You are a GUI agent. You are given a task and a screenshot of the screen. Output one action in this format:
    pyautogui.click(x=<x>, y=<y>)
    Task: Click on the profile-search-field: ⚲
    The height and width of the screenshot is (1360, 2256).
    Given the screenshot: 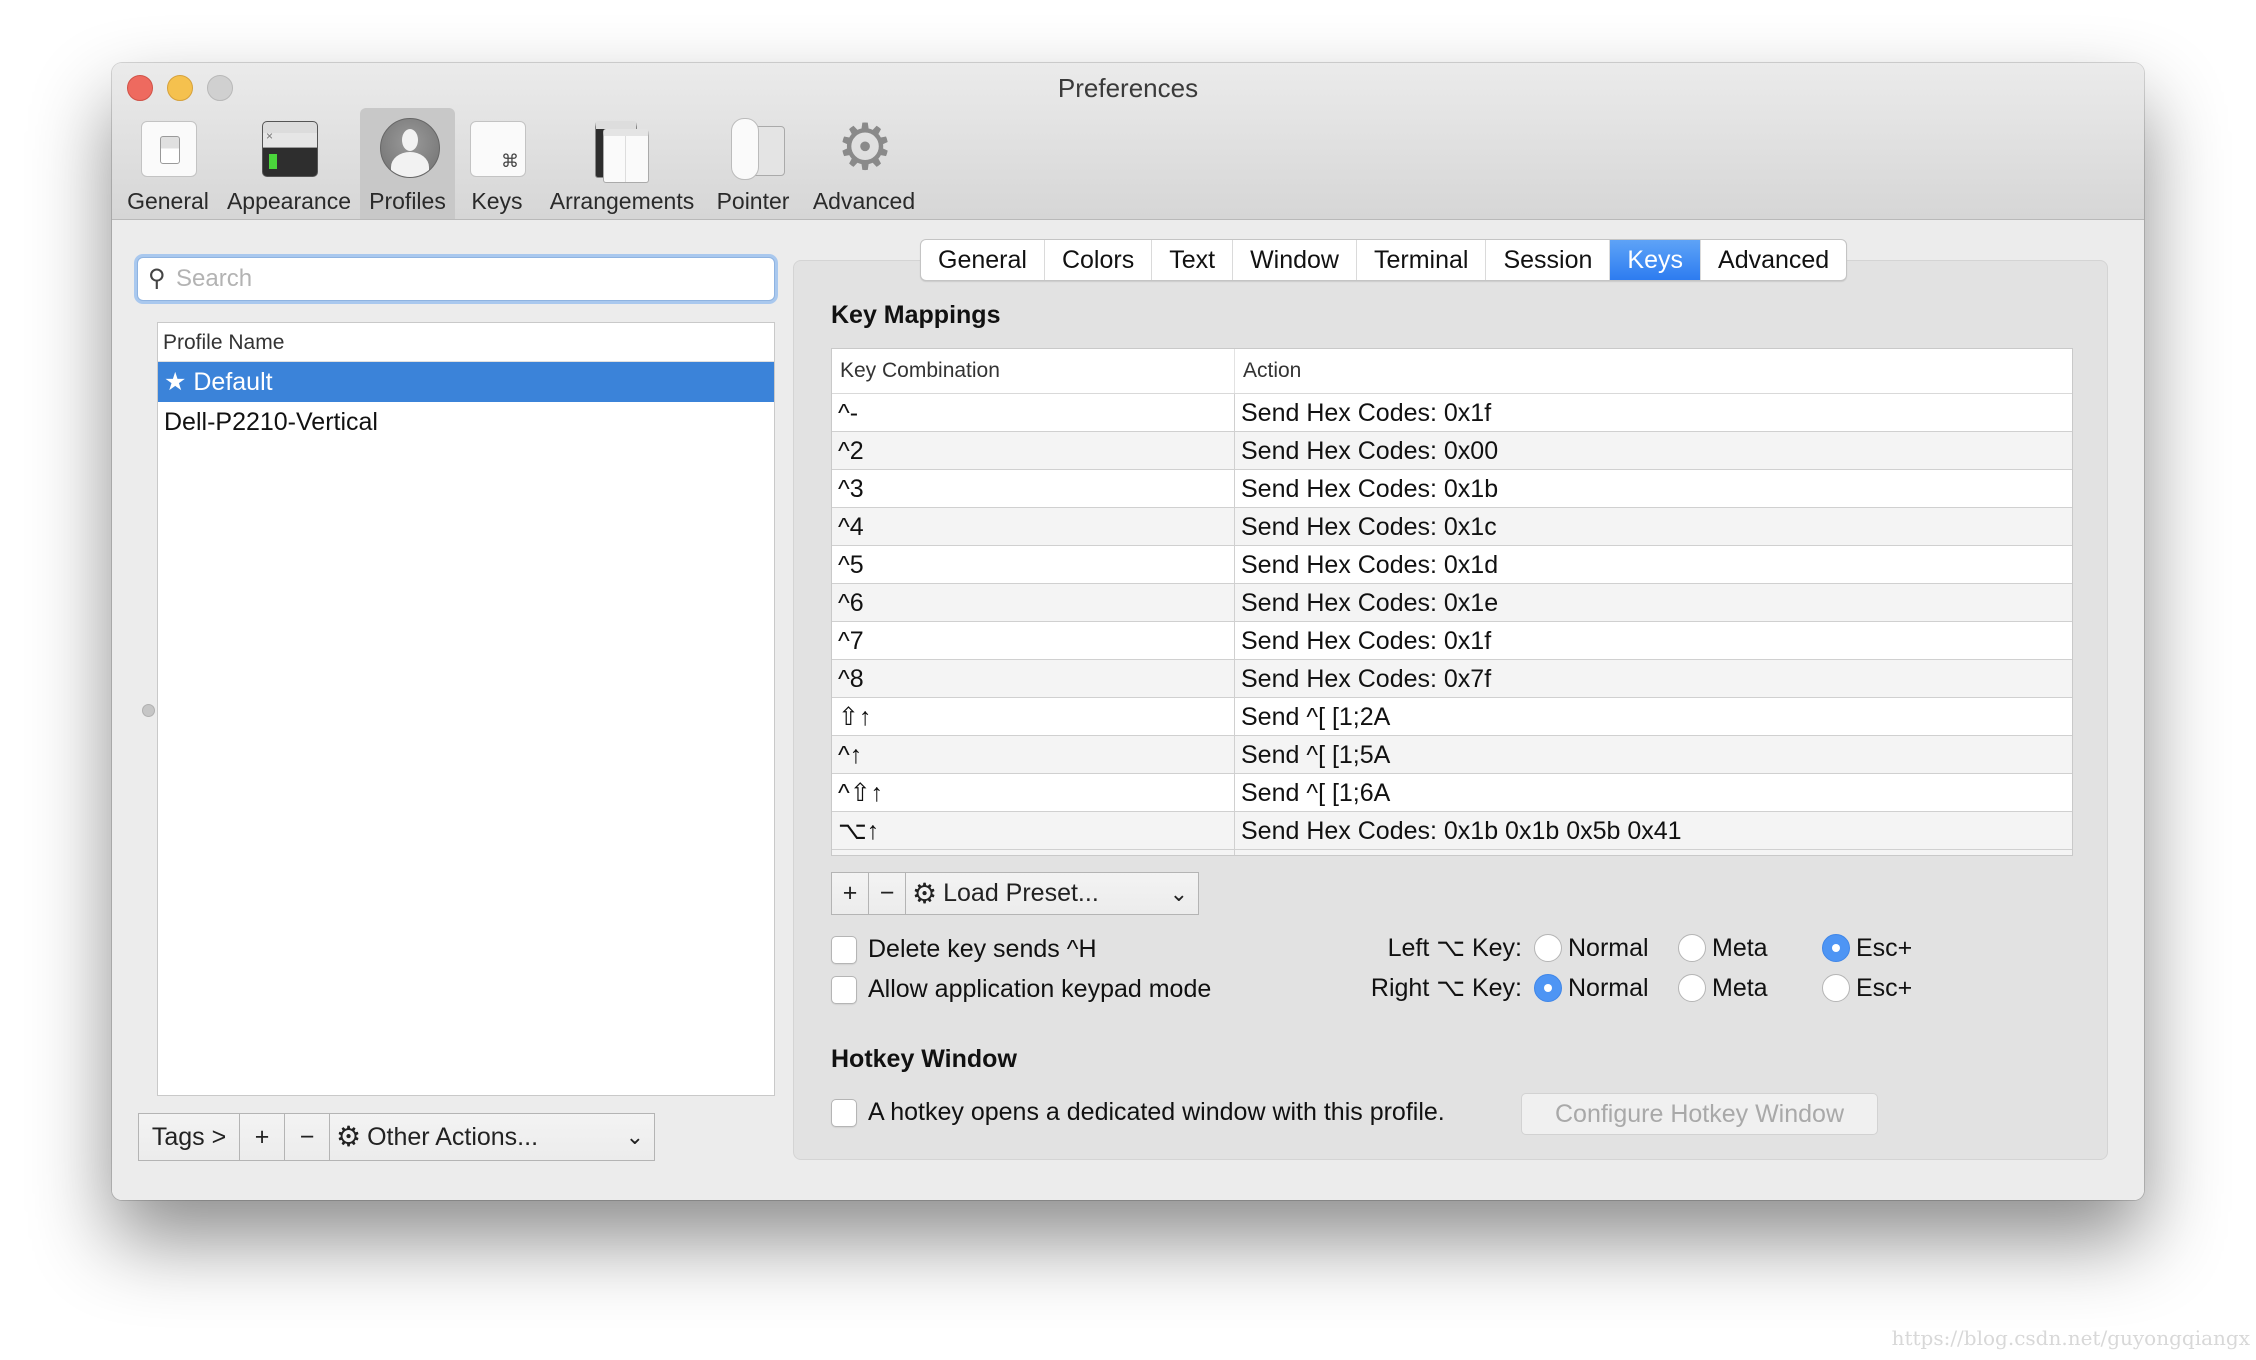 What is the action you would take?
    pyautogui.click(x=456, y=279)
    